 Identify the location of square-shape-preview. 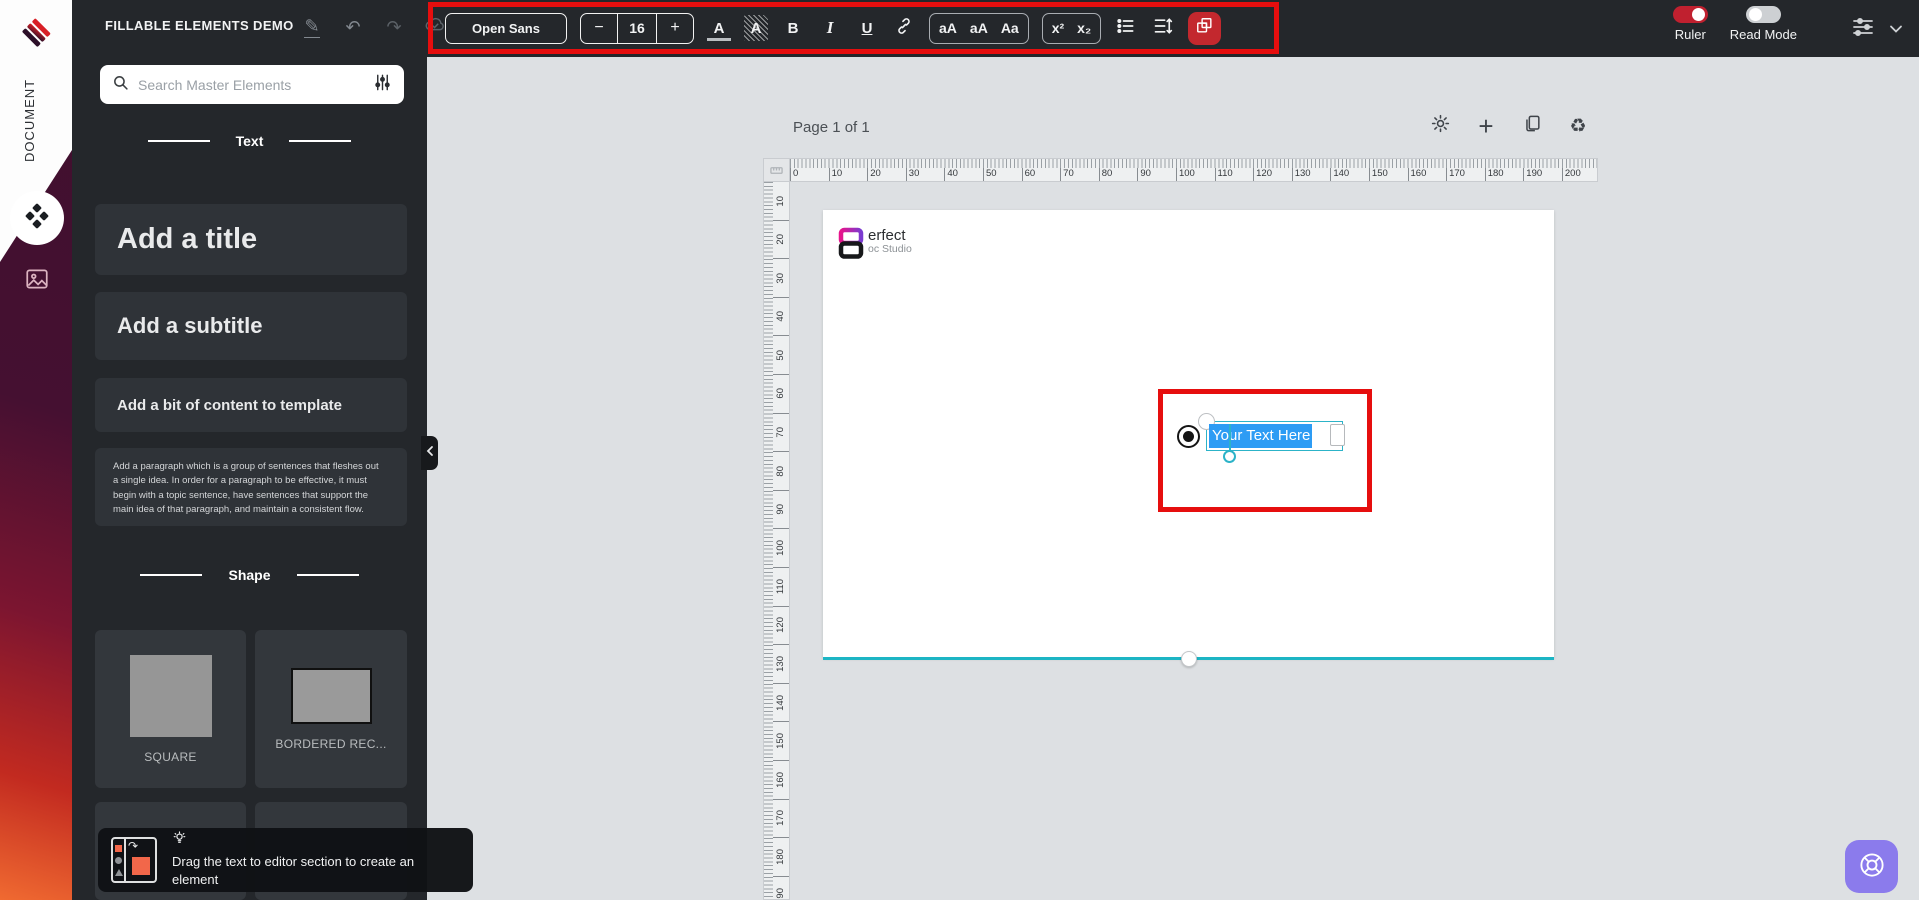
(170, 695).